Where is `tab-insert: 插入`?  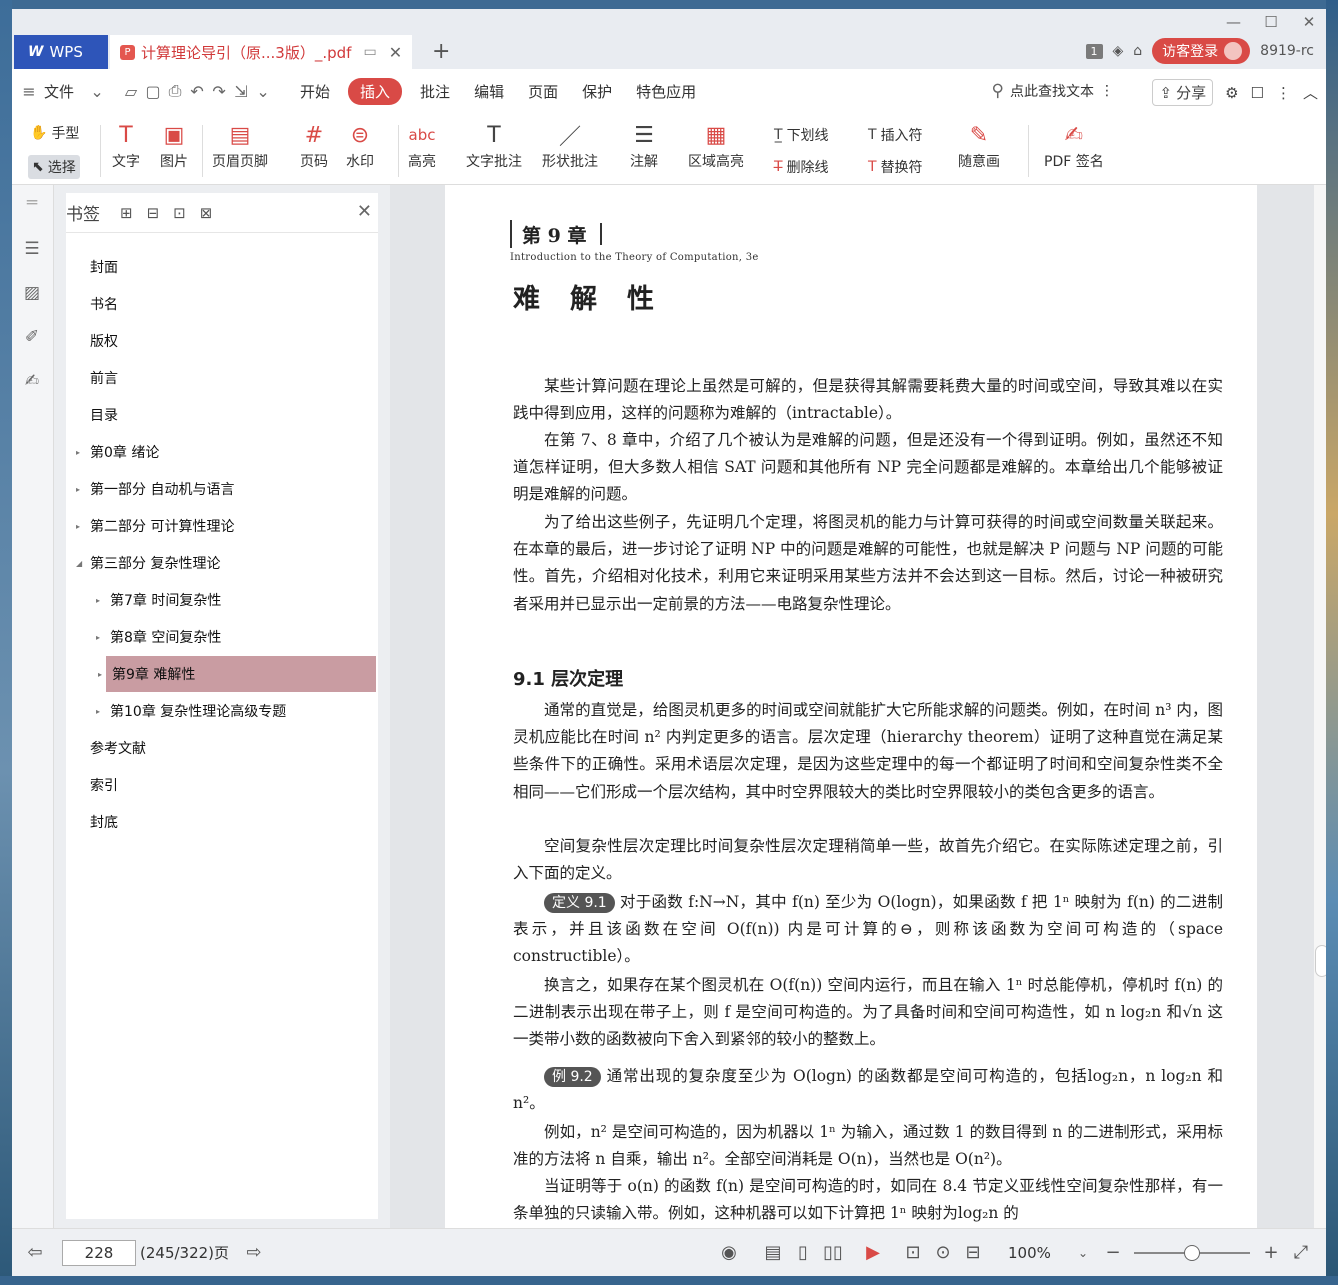 tab-insert: 插入 is located at coordinates (375, 91).